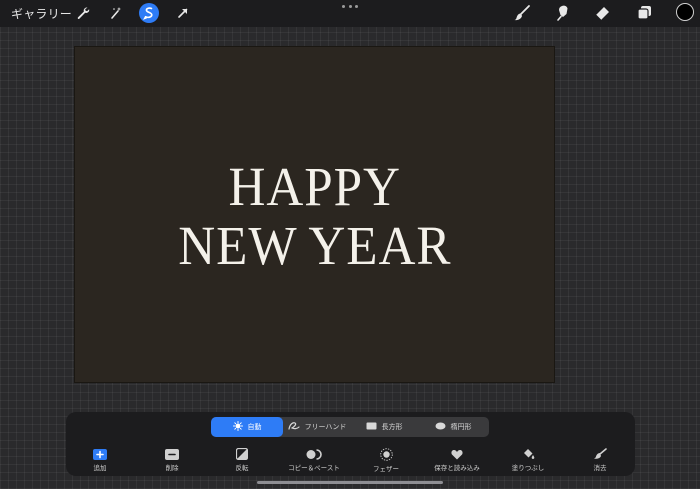  I want to click on gallery-button: ギャラリー, so click(41, 13).